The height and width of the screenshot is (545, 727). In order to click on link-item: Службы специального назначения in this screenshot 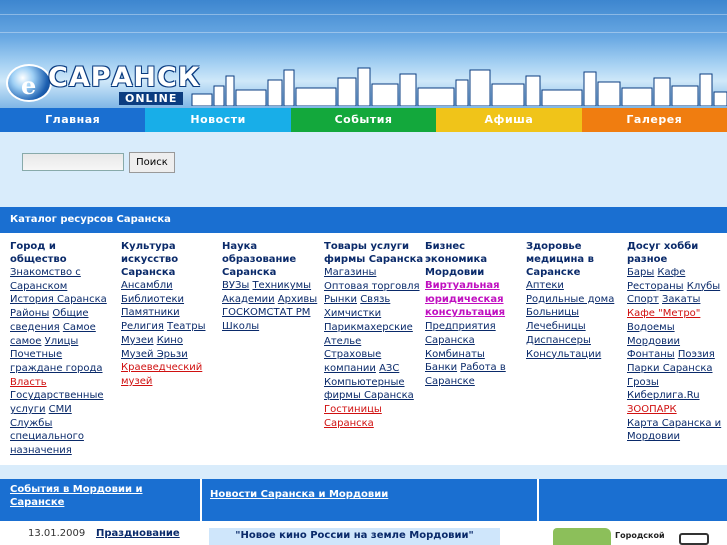, I will do `click(47, 437)`.